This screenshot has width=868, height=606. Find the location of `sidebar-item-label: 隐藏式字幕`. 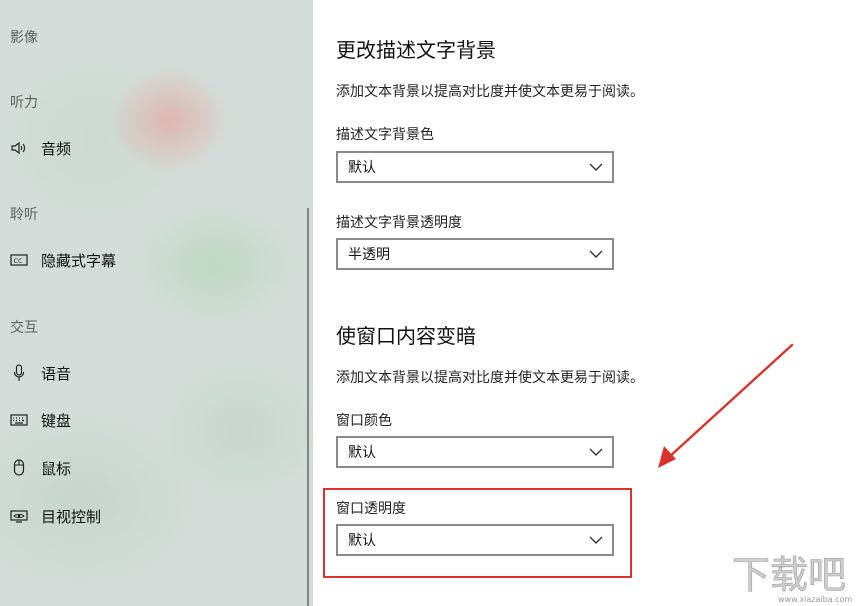

sidebar-item-label: 隐藏式字幕 is located at coordinates (79, 260).